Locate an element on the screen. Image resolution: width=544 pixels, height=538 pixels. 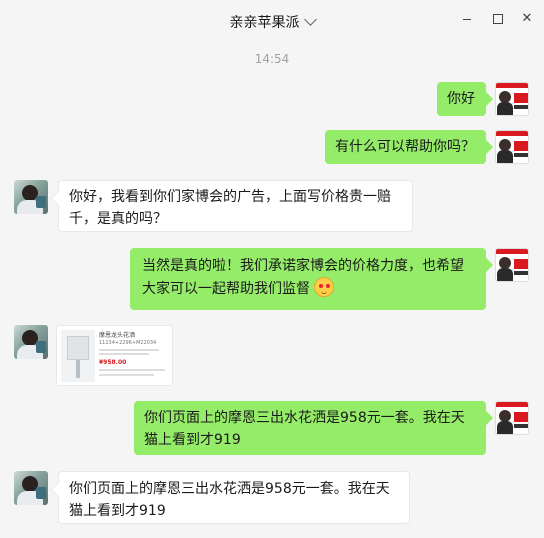
product-model: 11234+2296+M22034 is located at coordinates (128, 343).